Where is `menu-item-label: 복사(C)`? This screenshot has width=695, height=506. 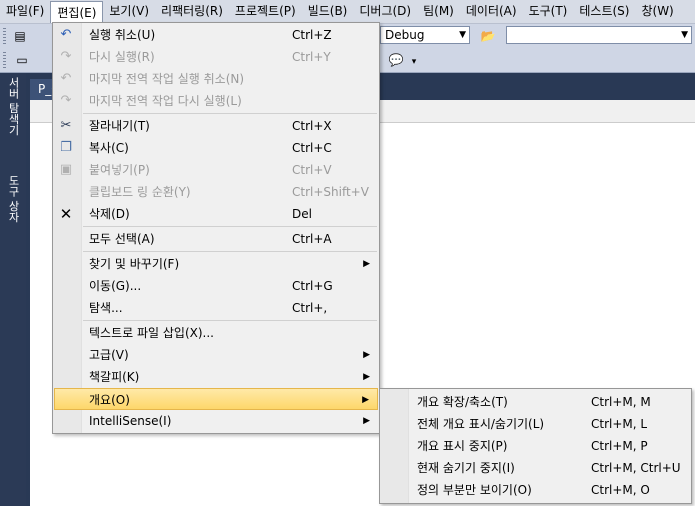 menu-item-label: 복사(C) is located at coordinates (109, 148).